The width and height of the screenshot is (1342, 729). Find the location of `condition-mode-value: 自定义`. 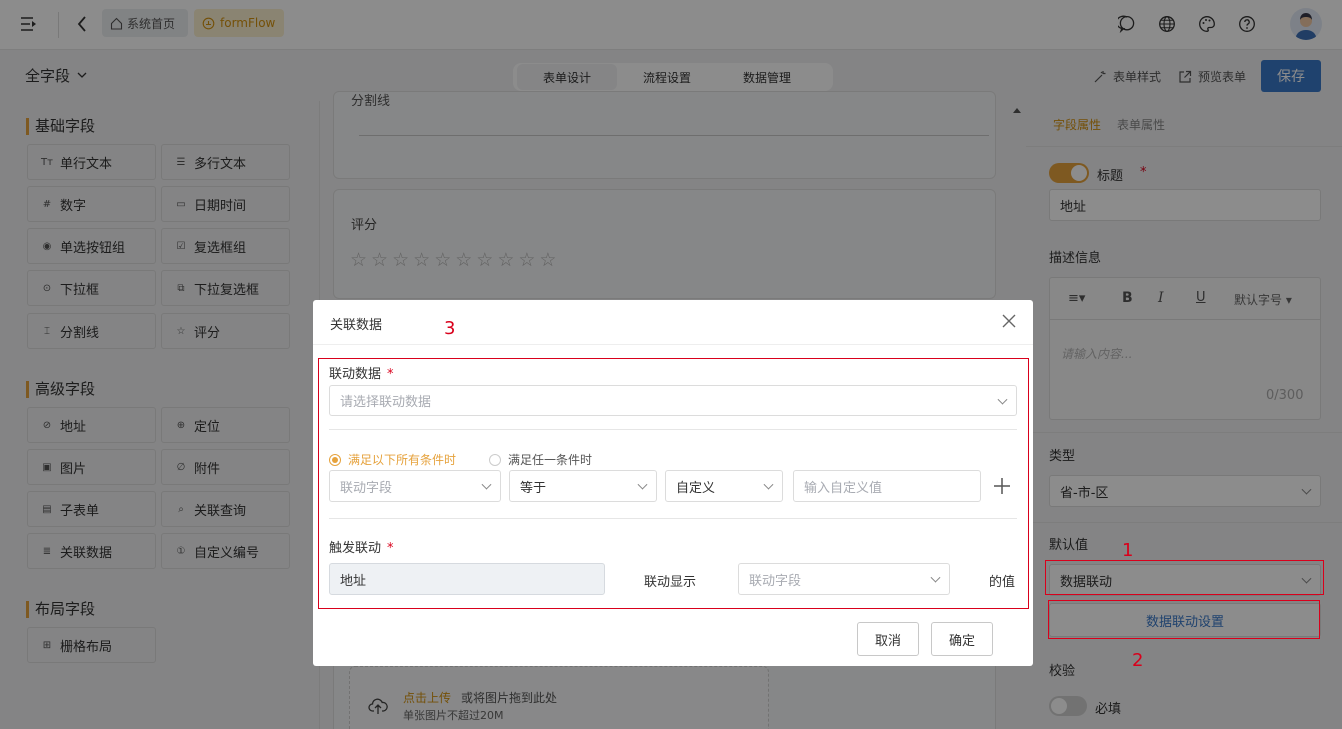

condition-mode-value: 自定义 is located at coordinates (696, 488).